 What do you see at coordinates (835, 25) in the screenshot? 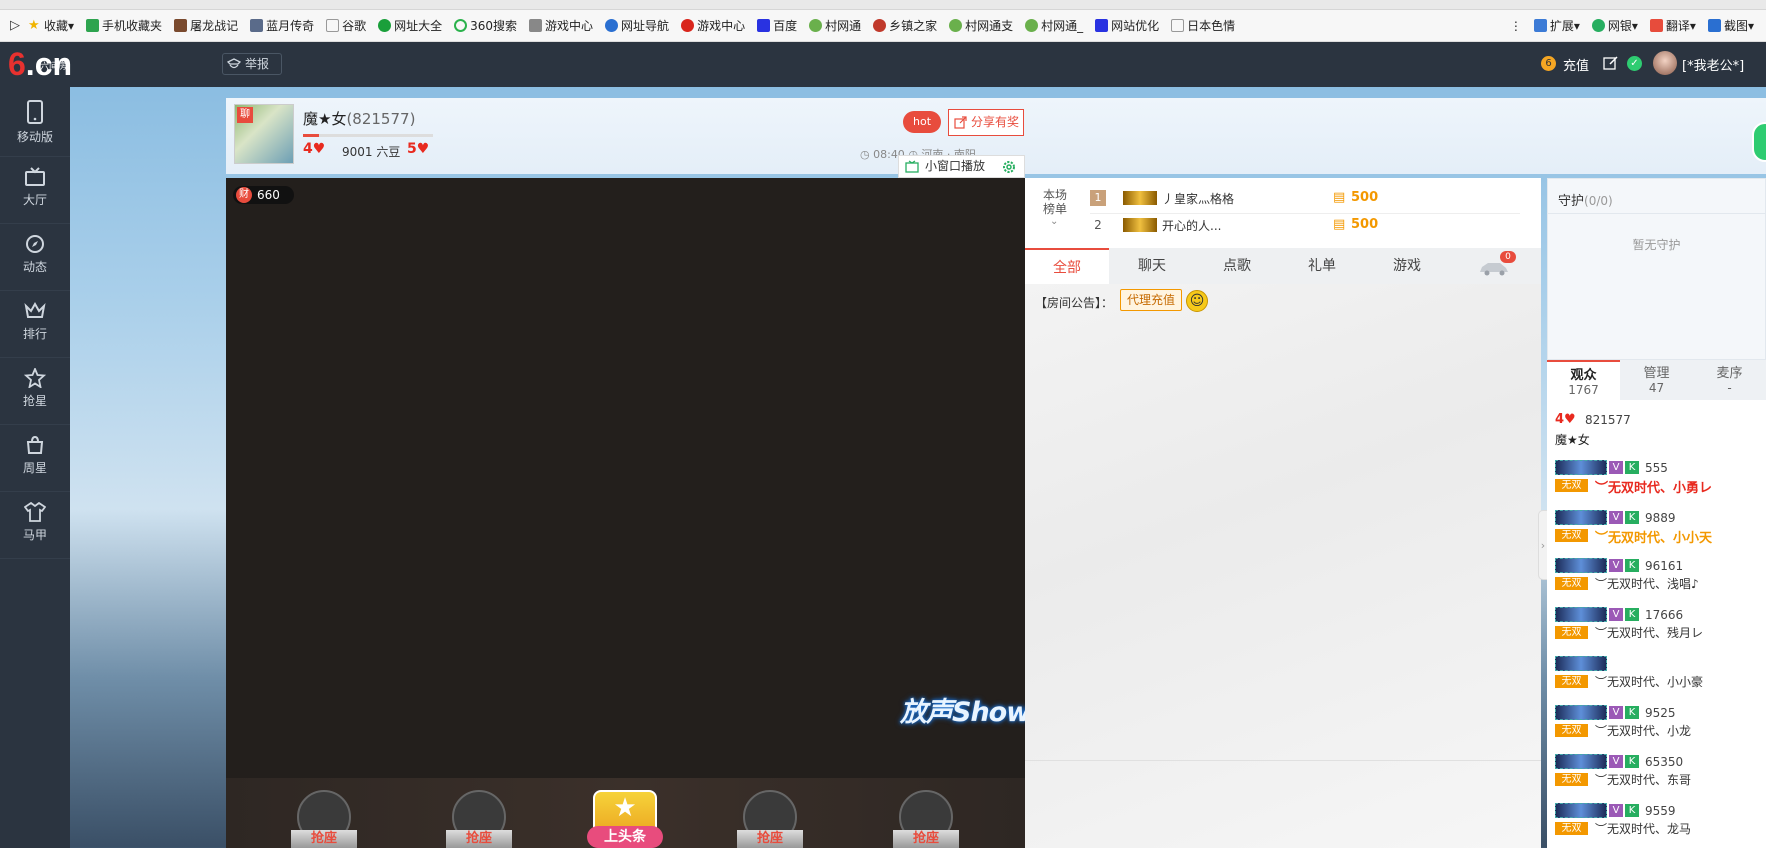
I see `bookmark-item: 村网通` at bounding box center [835, 25].